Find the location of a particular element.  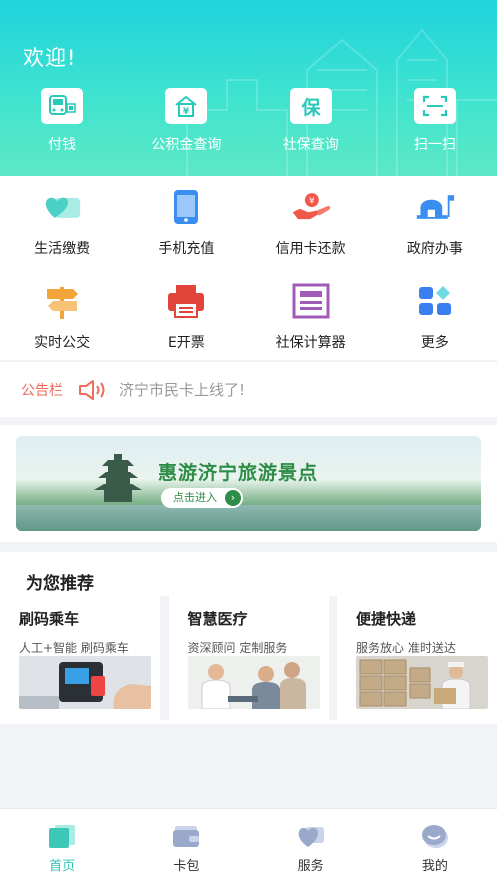

tourism-banner: 惠游济宁旅游景点 点击进入 › is located at coordinates (248, 483).